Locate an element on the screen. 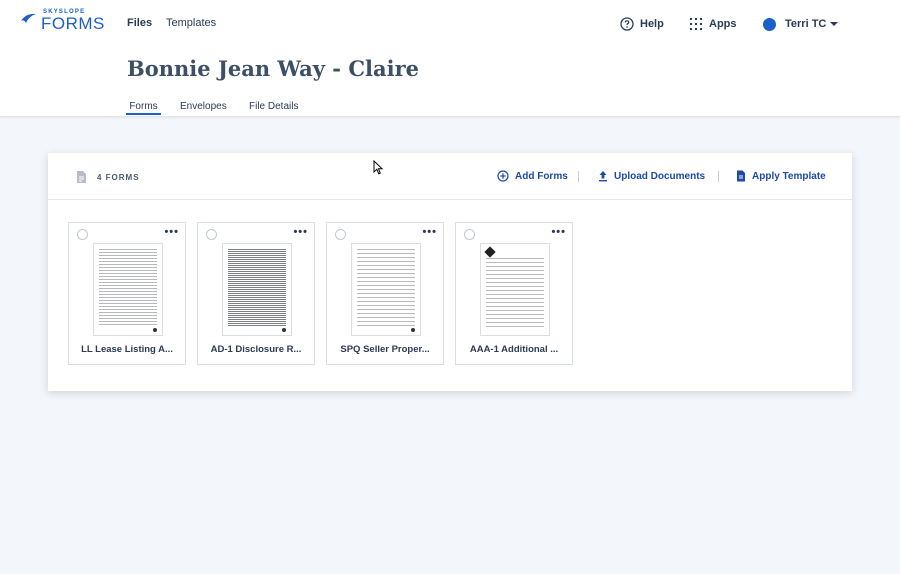 The height and width of the screenshot is (574, 900). user-name: Terri TC is located at coordinates (806, 24).